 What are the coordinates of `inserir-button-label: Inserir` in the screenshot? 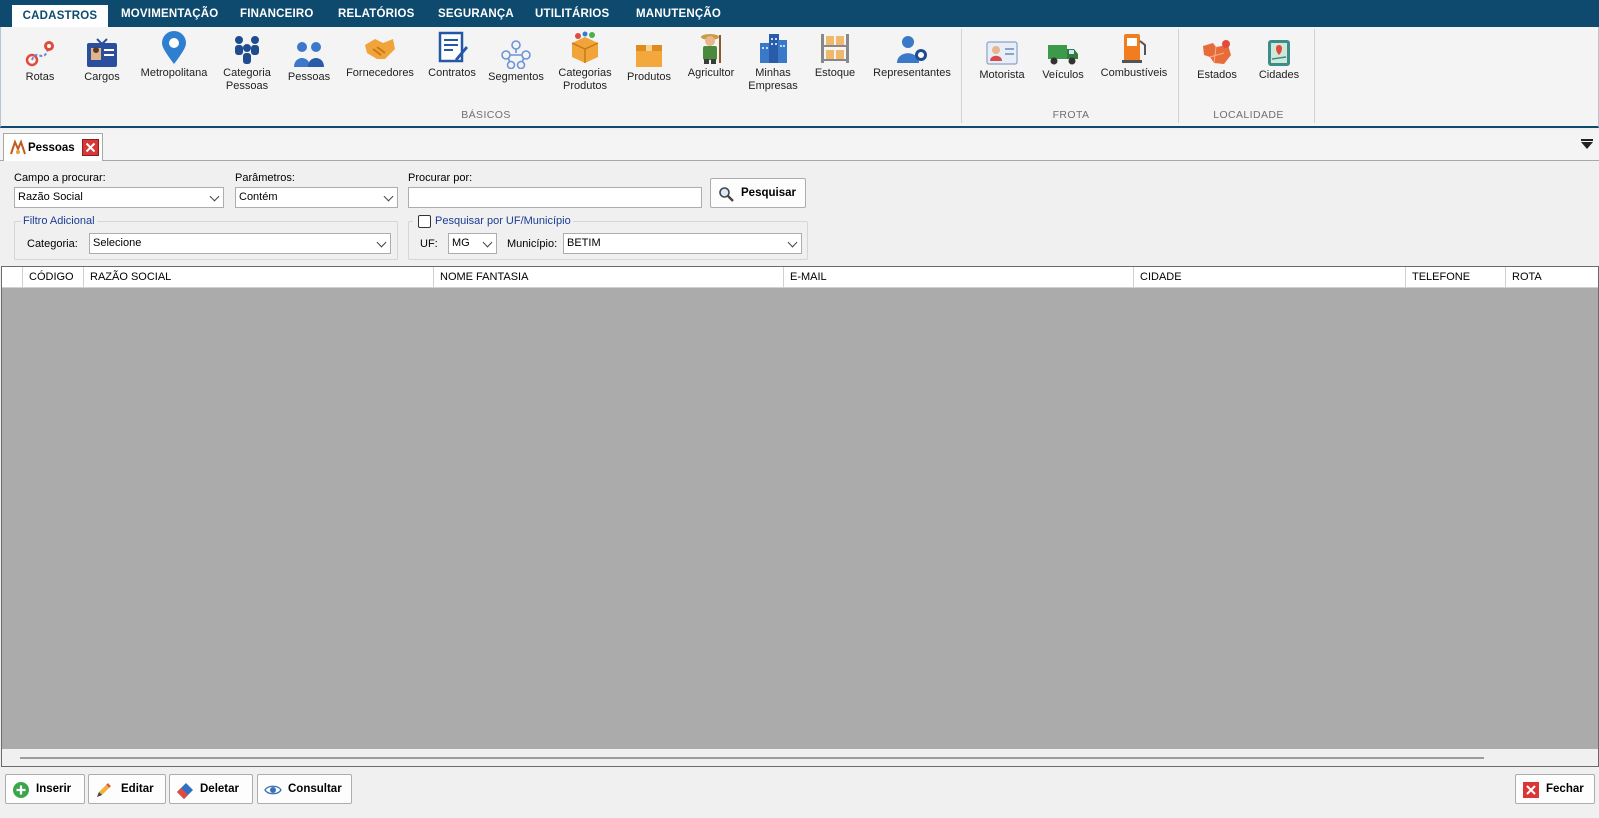 It's located at (54, 789).